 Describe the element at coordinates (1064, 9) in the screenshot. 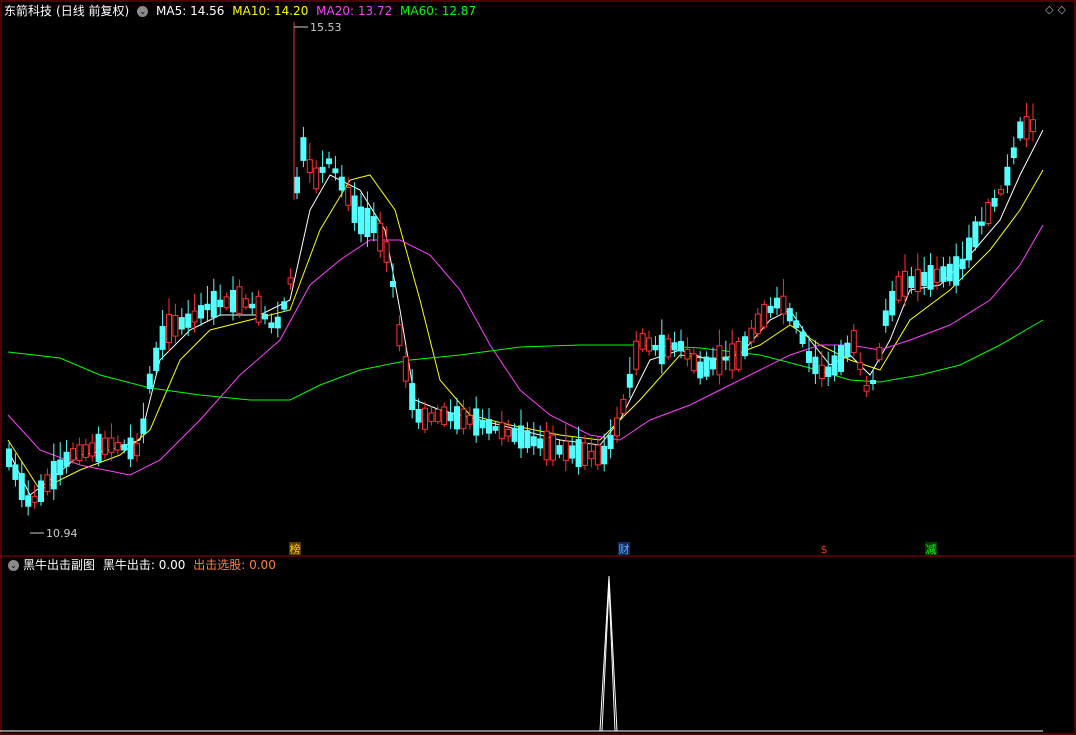

I see `gear-icon: ◇` at that location.